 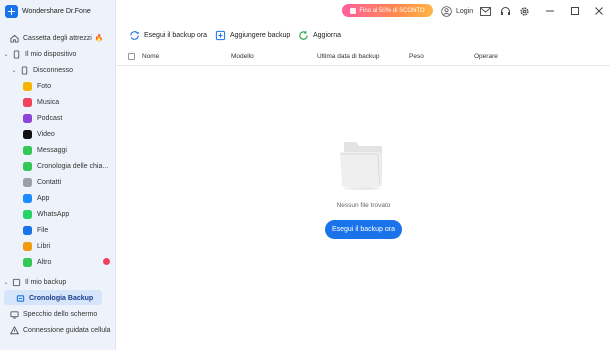 What do you see at coordinates (51, 54) in the screenshot?
I see `sidebar-item-label: Il mio dispositivo` at bounding box center [51, 54].